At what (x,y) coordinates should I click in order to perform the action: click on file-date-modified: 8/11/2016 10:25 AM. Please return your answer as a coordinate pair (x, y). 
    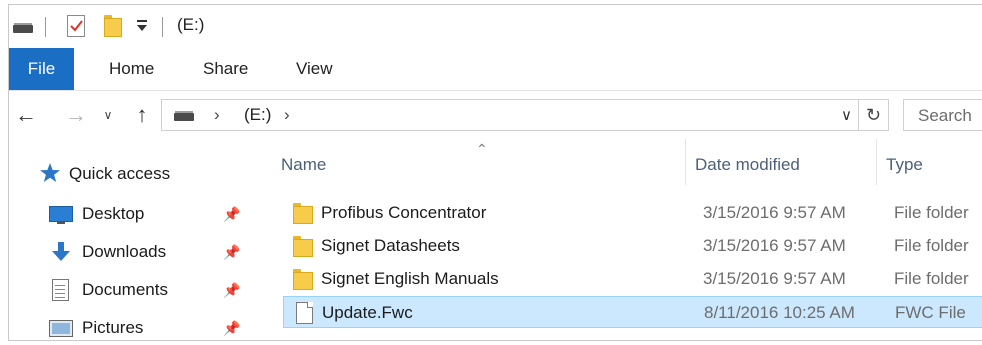
    Looking at the image, I should click on (779, 312).